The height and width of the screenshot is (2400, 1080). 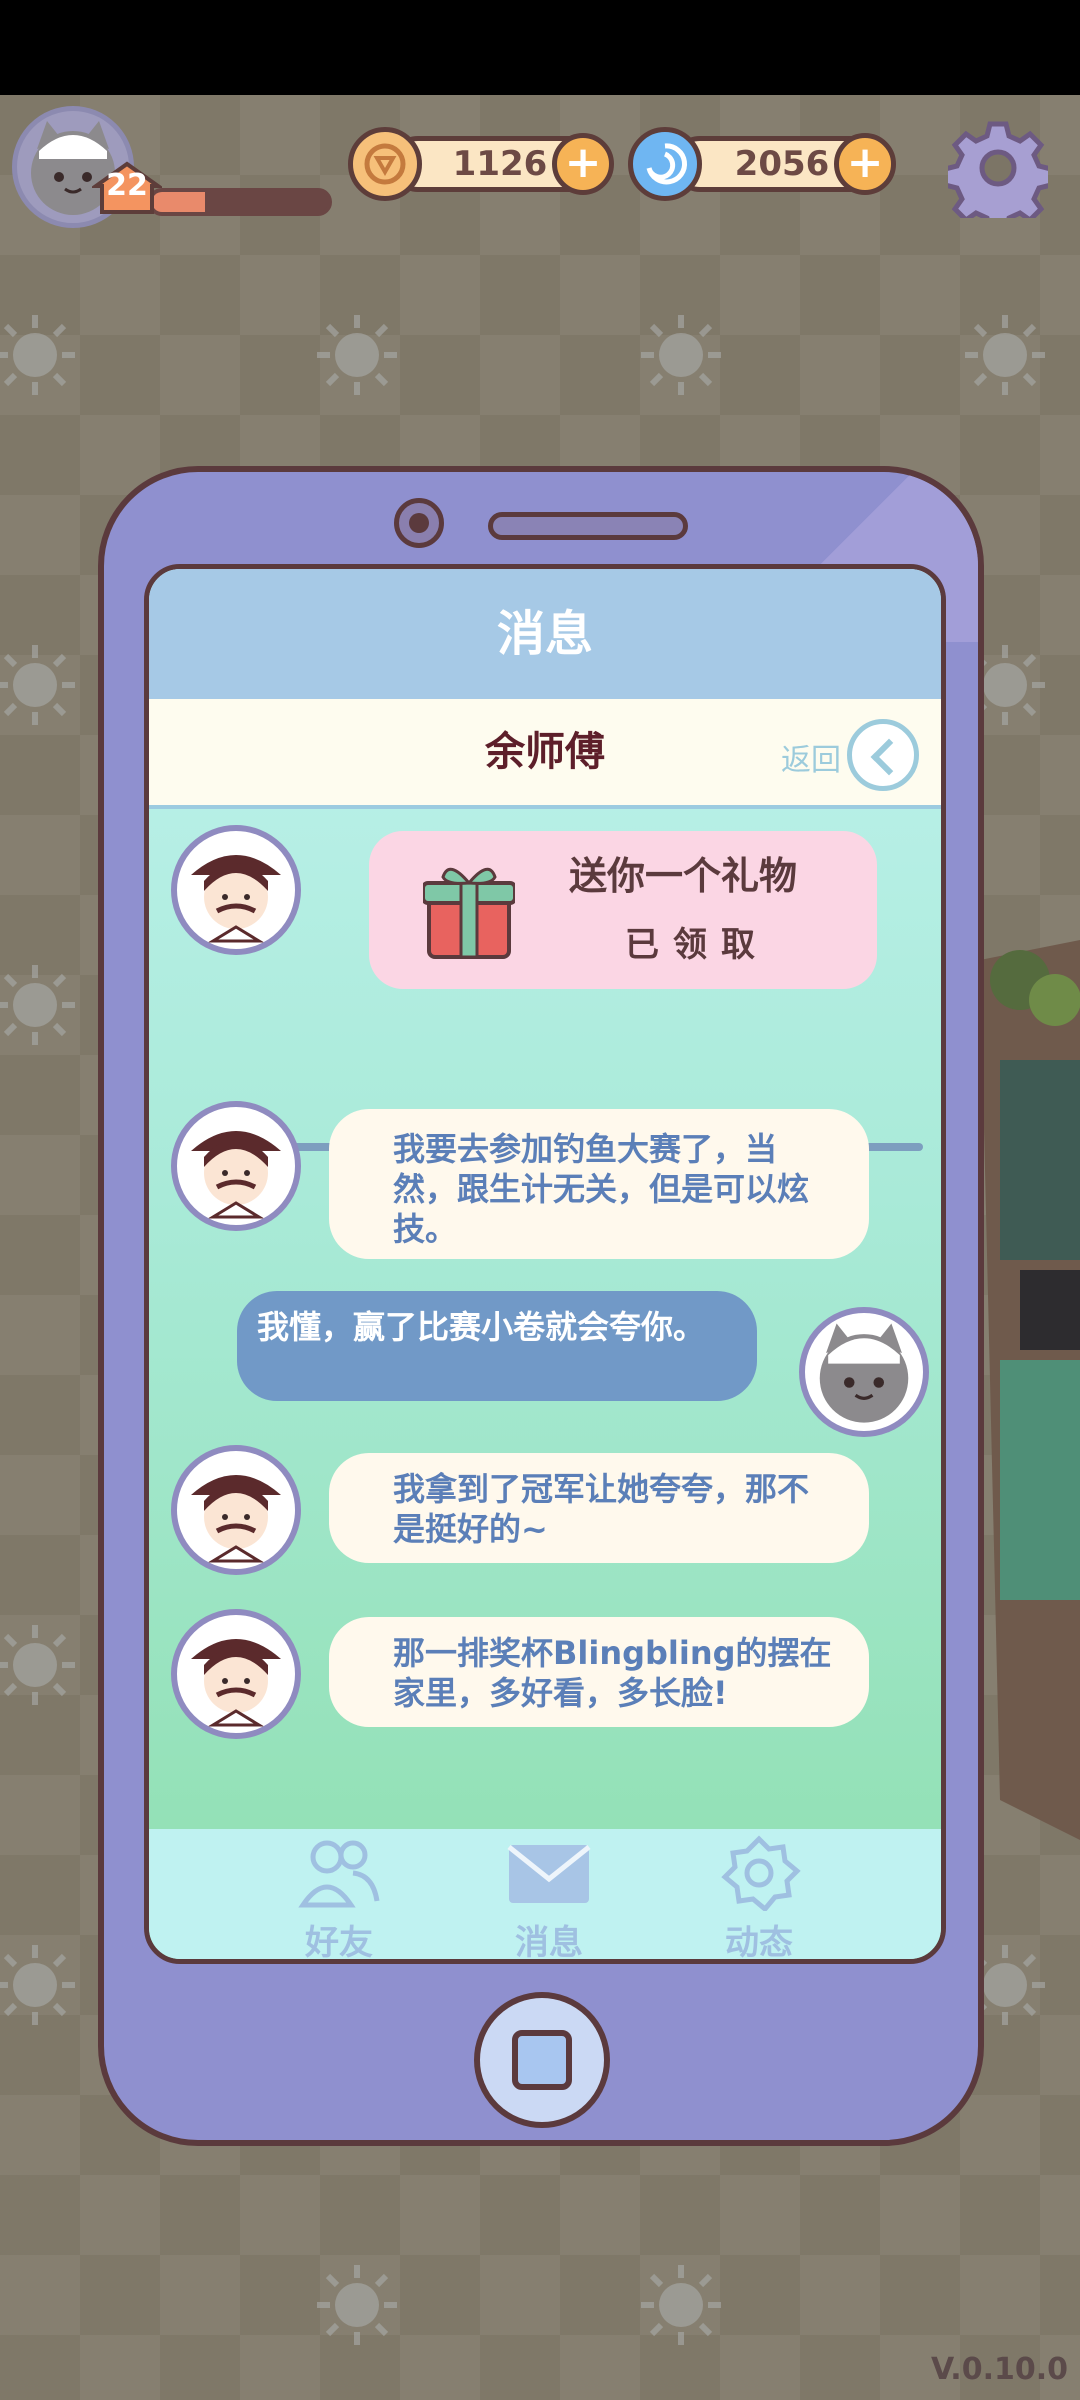 I want to click on gift-card: 送你一个礼物 已领取, so click(x=623, y=910).